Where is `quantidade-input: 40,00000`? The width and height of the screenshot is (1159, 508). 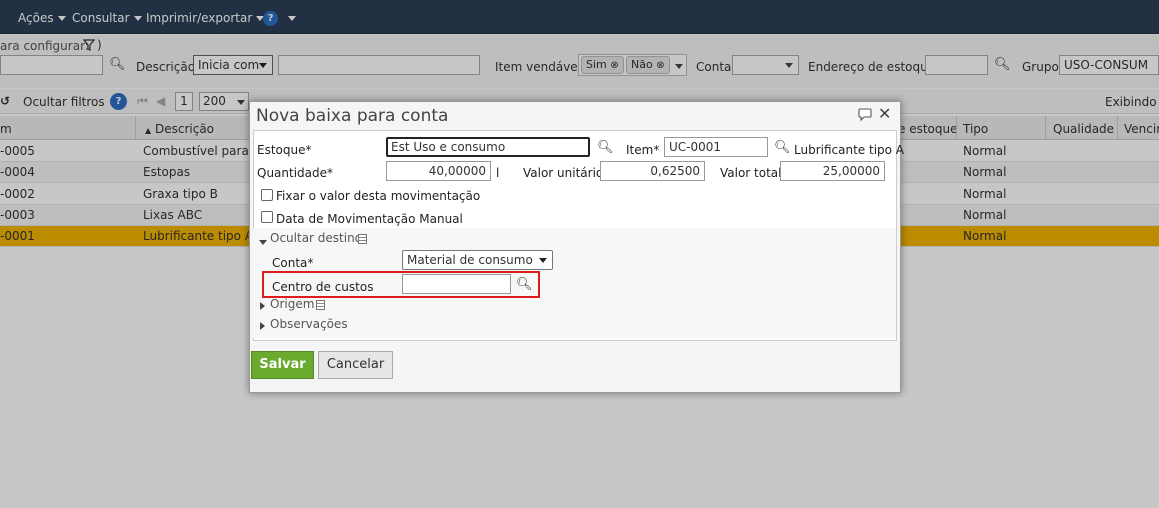 quantidade-input: 40,00000 is located at coordinates (438, 171).